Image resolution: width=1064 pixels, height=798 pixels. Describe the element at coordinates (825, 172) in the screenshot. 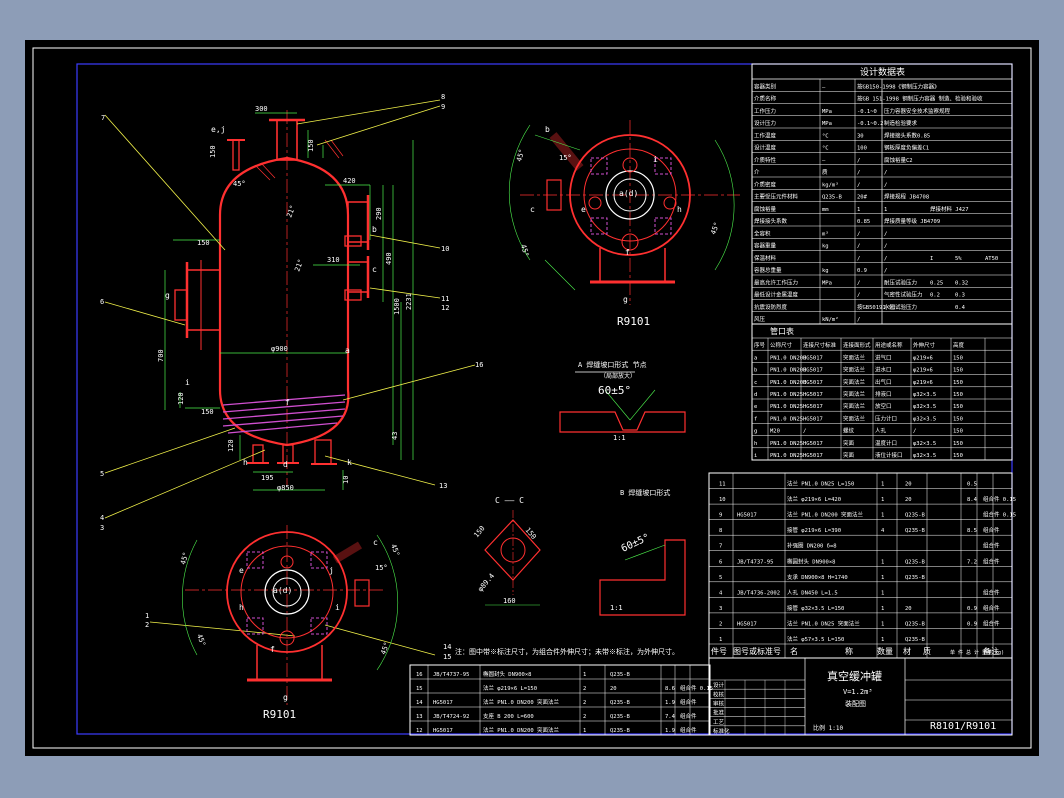

I see `design-cell: 质` at that location.